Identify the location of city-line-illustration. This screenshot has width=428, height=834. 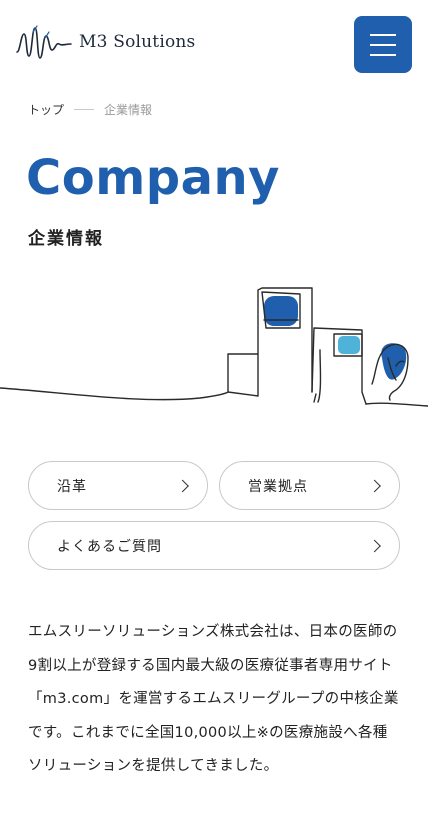
(214, 347).